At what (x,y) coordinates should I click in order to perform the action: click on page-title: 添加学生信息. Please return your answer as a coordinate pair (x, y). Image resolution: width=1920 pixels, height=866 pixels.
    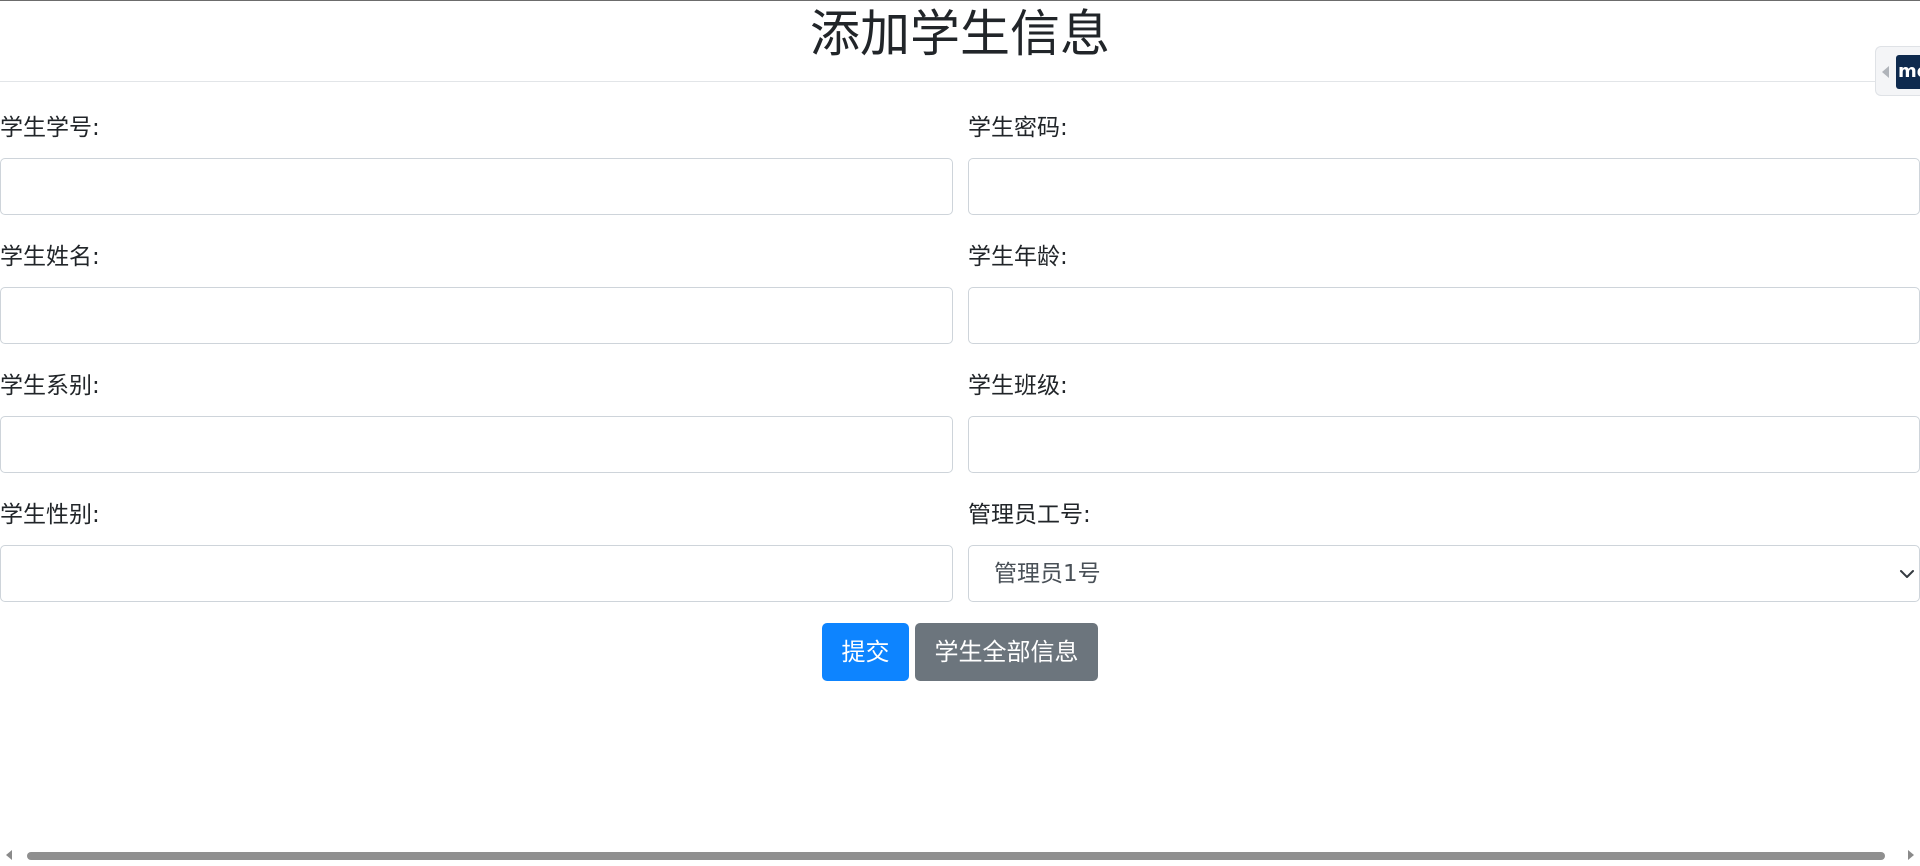
    Looking at the image, I should click on (960, 41).